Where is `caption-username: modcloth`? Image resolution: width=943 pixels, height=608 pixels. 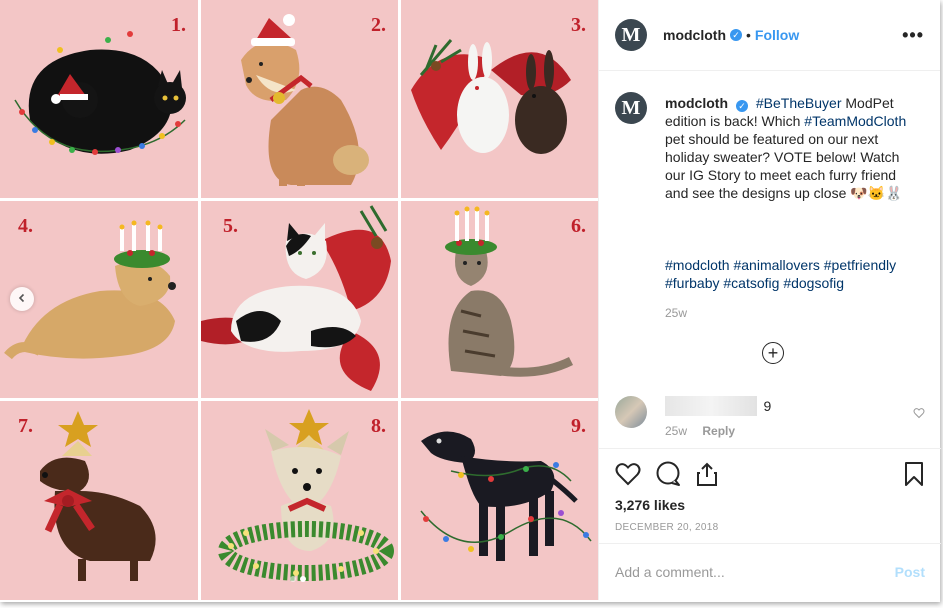 caption-username: modcloth is located at coordinates (696, 103).